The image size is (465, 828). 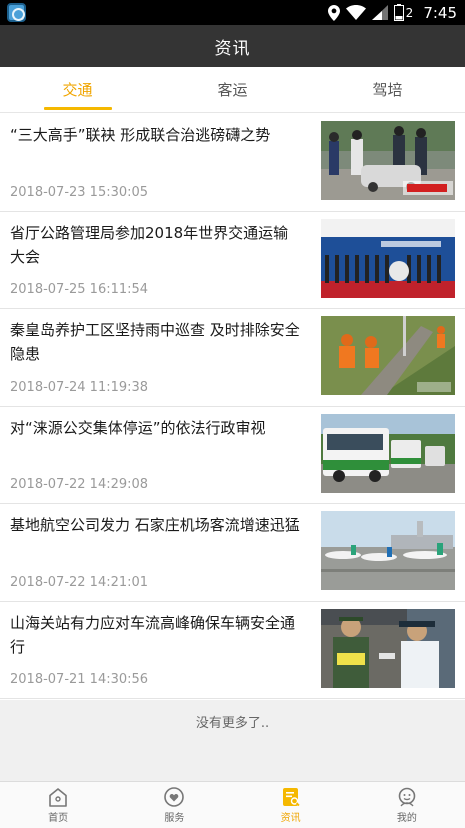 I want to click on status-time: 7:45, so click(x=440, y=12).